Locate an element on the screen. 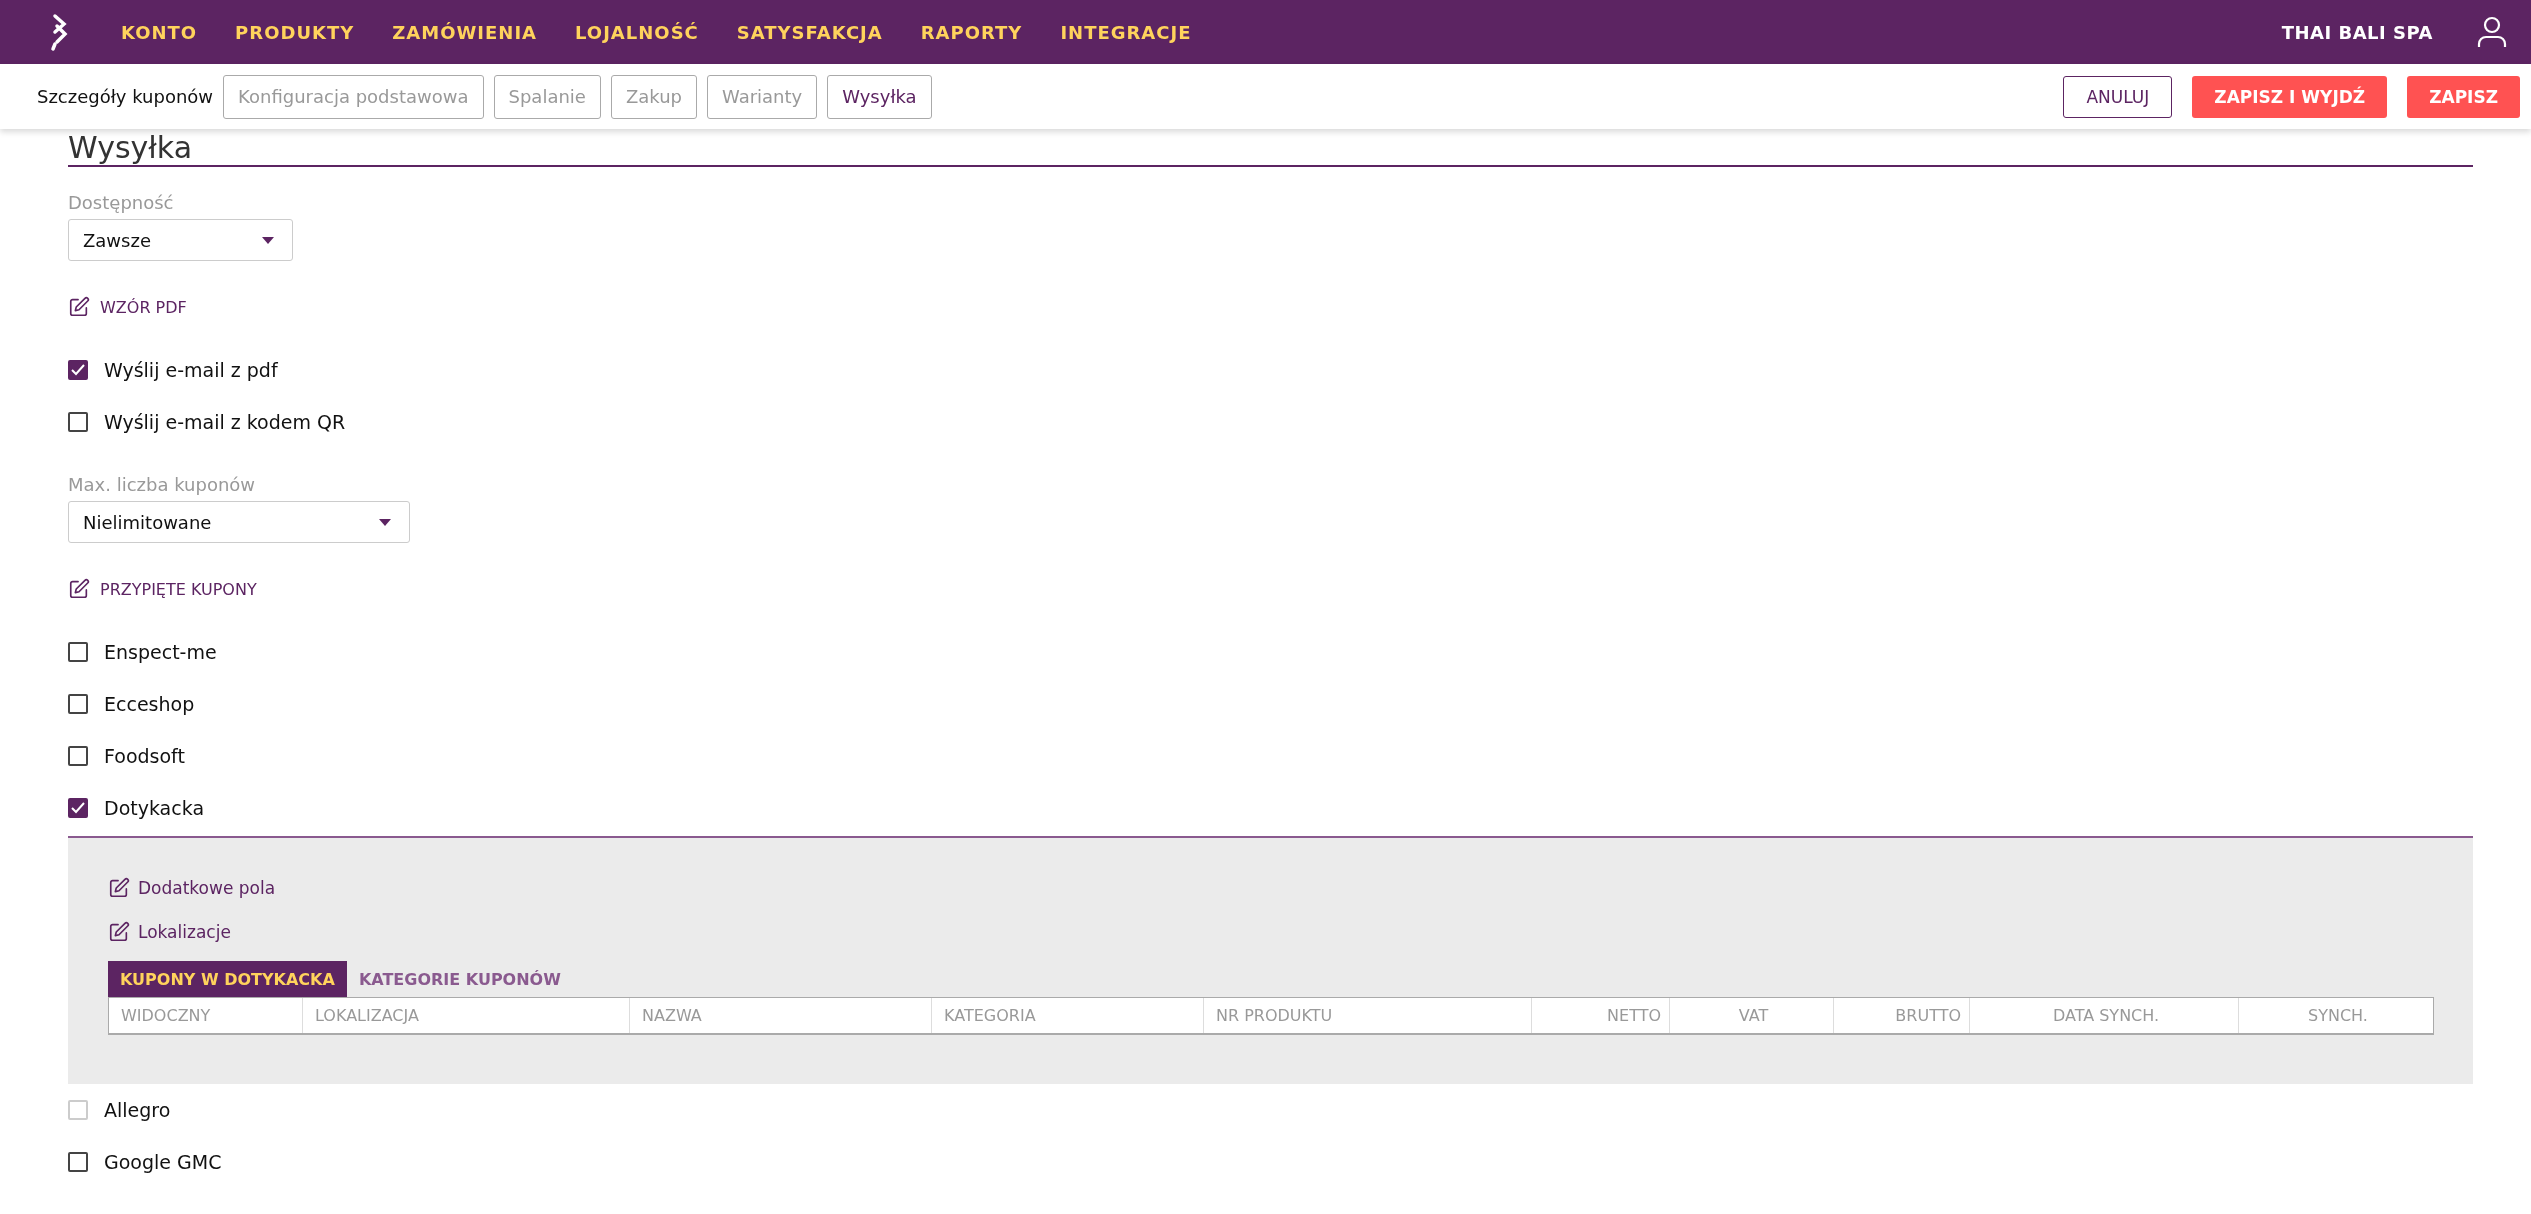  field-label: Dostępność is located at coordinates (121, 203).